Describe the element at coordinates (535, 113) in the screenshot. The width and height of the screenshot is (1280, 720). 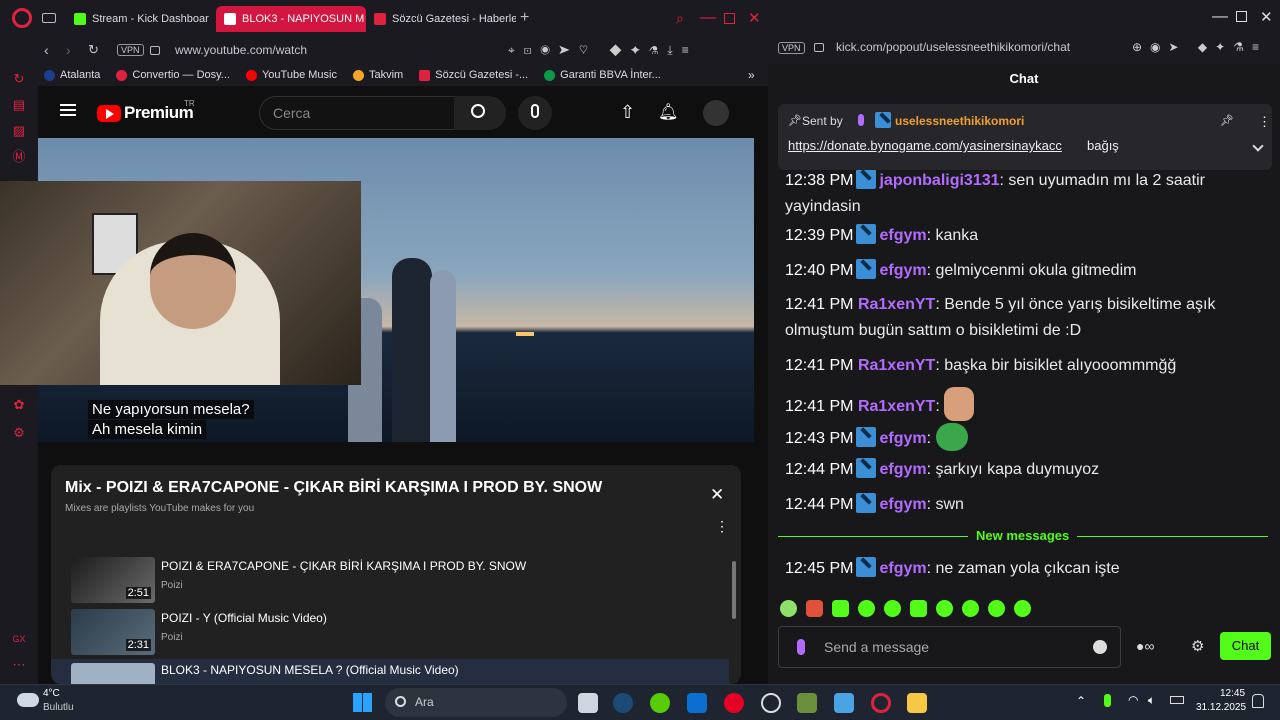
I see `voice-search-button` at that location.